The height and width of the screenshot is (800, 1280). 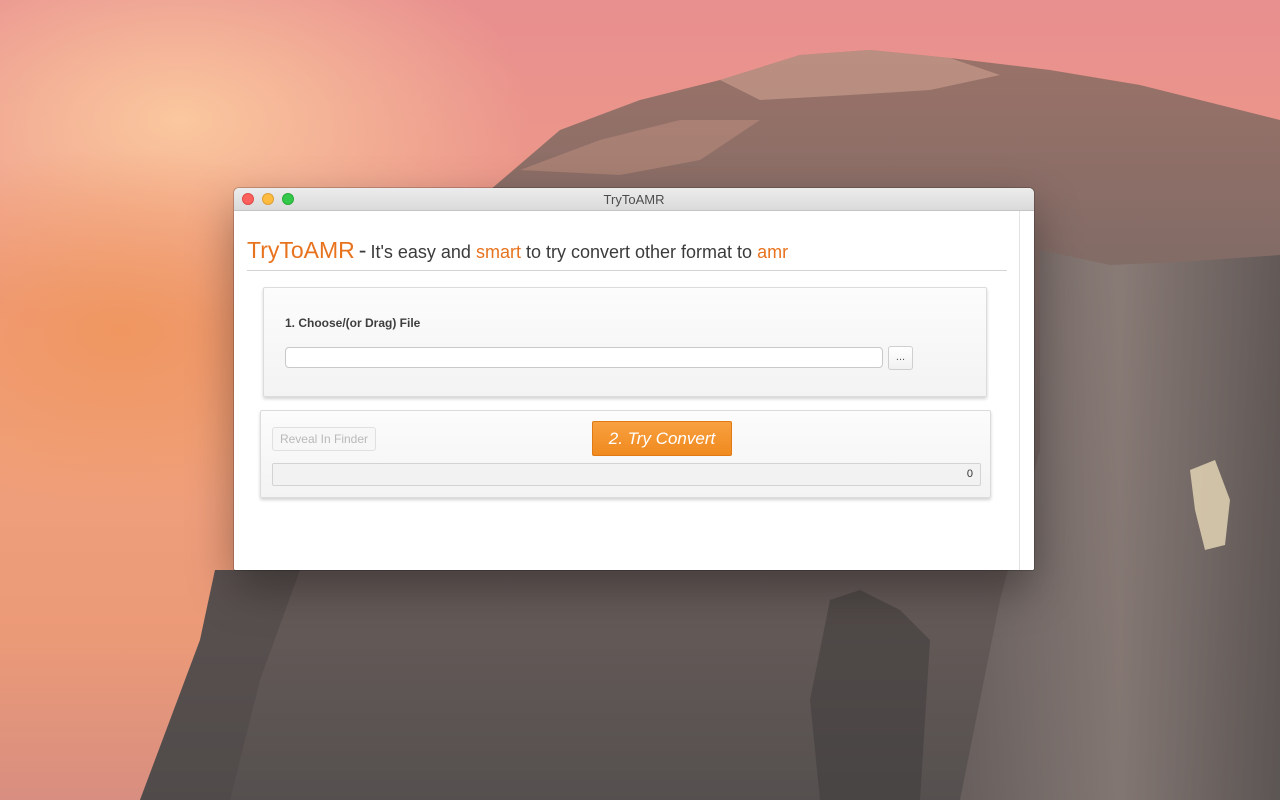 I want to click on headline-divider, so click(x=627, y=270).